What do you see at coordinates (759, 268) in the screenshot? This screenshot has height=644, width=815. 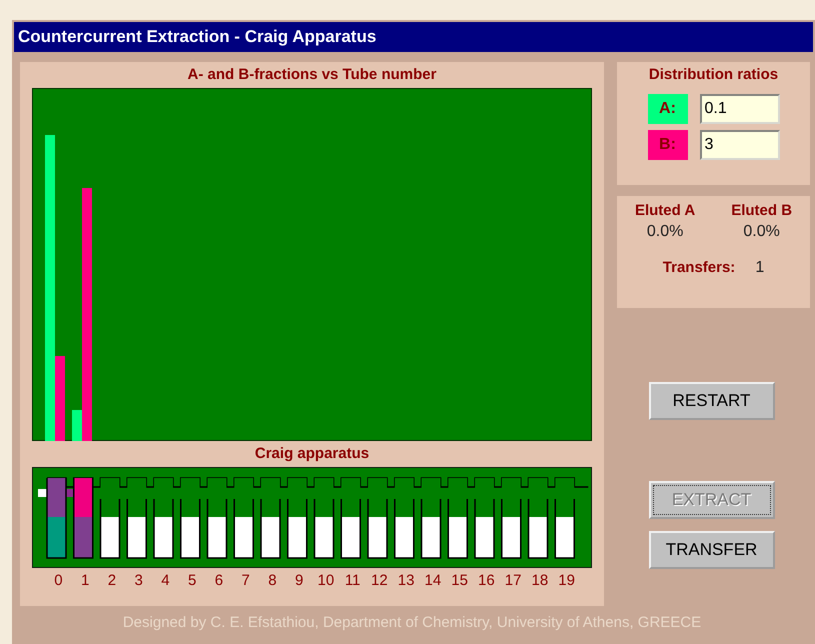 I see `transfers-count: 1` at bounding box center [759, 268].